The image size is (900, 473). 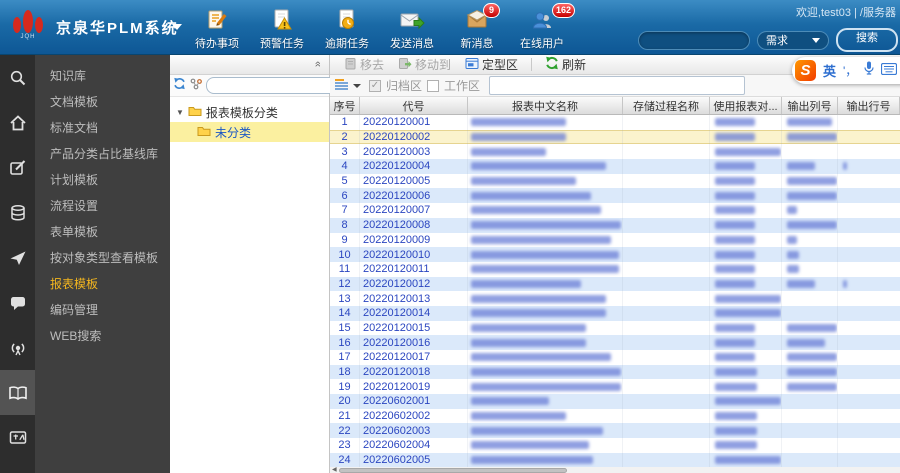 What do you see at coordinates (414, 313) in the screenshot?
I see `row-code-link: 20220120014` at bounding box center [414, 313].